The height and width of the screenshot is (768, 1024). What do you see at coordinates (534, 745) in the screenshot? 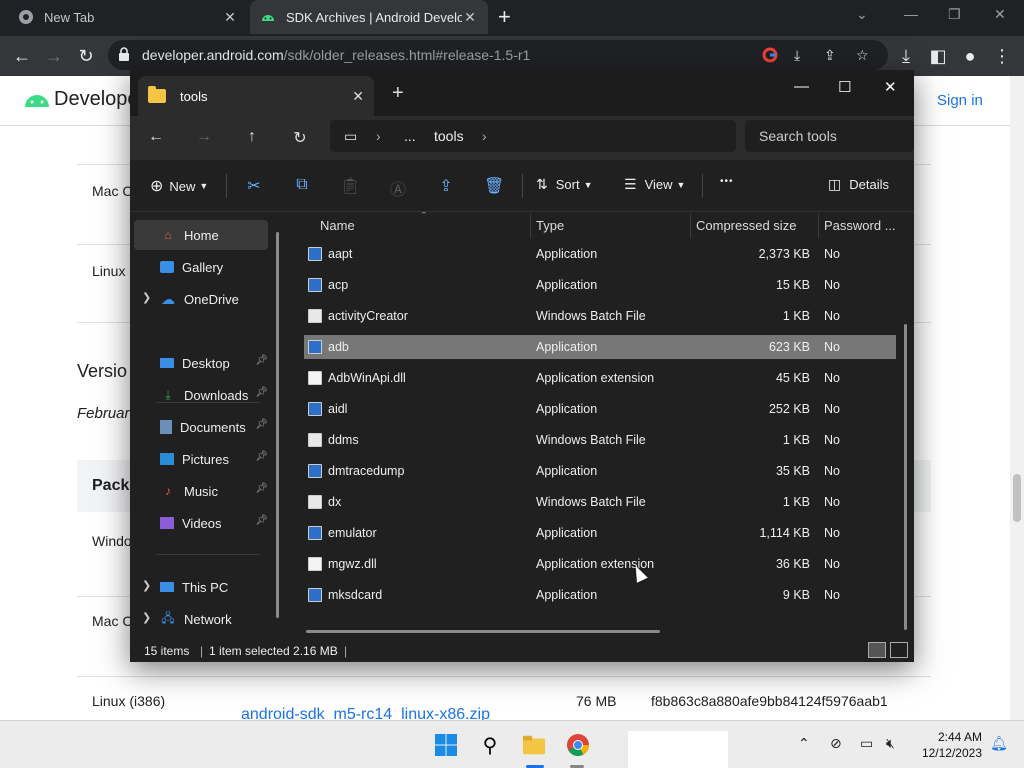
I see `file-explorer-taskbar-icon` at bounding box center [534, 745].